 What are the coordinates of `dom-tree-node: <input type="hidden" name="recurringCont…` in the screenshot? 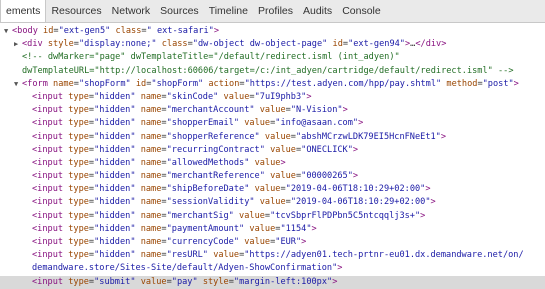 It's located at (272, 150).